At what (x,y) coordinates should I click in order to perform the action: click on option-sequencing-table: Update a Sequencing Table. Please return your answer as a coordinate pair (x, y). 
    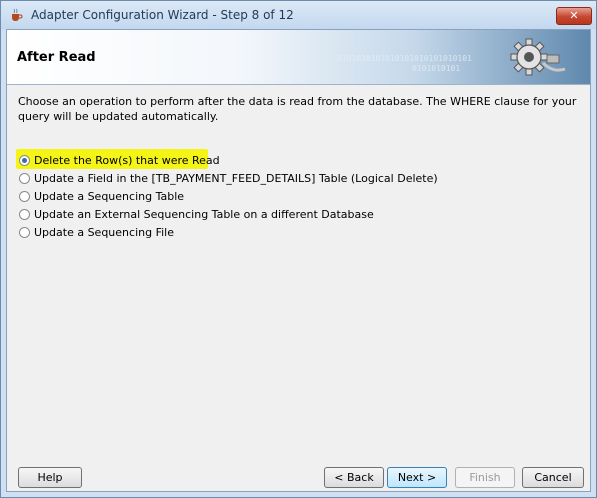
    Looking at the image, I should click on (228, 196).